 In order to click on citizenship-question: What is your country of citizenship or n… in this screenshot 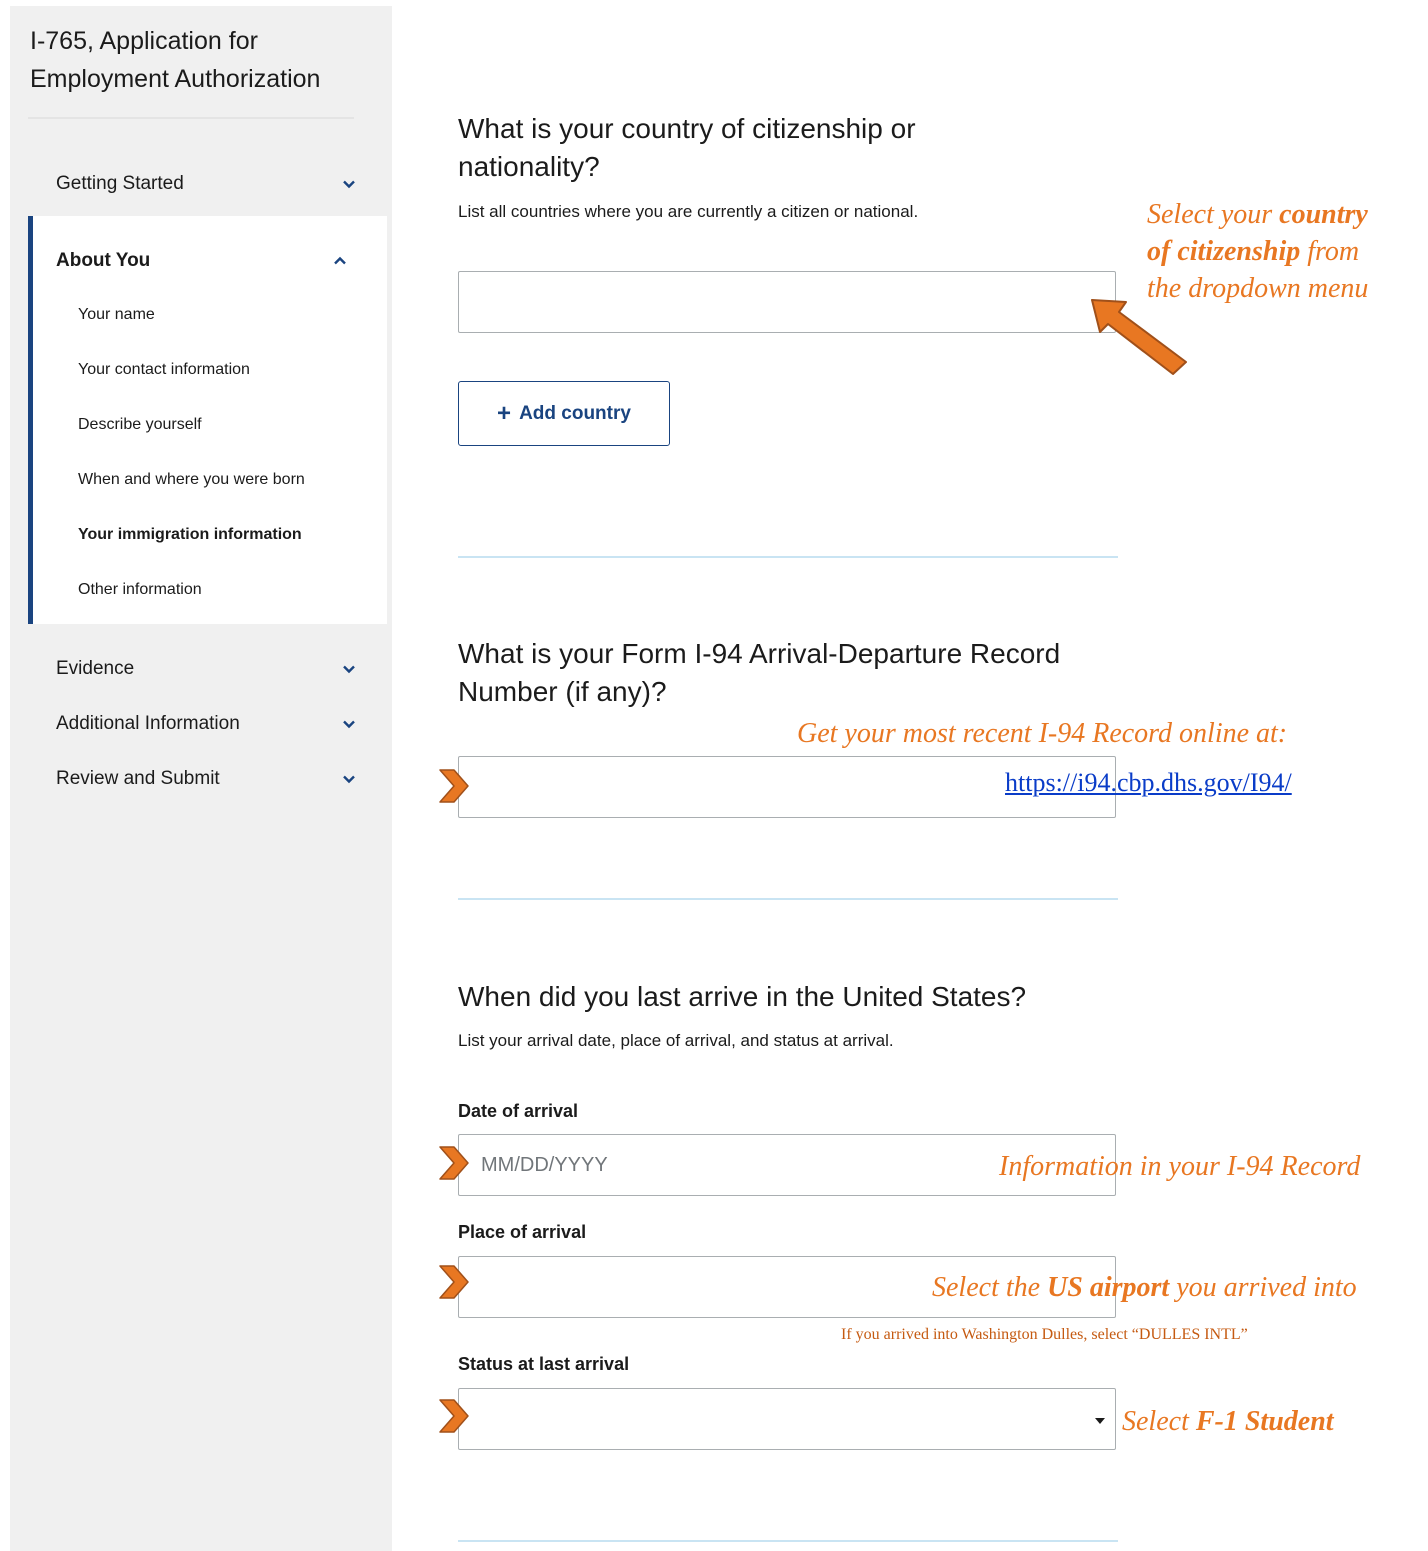, I will do `click(687, 147)`.